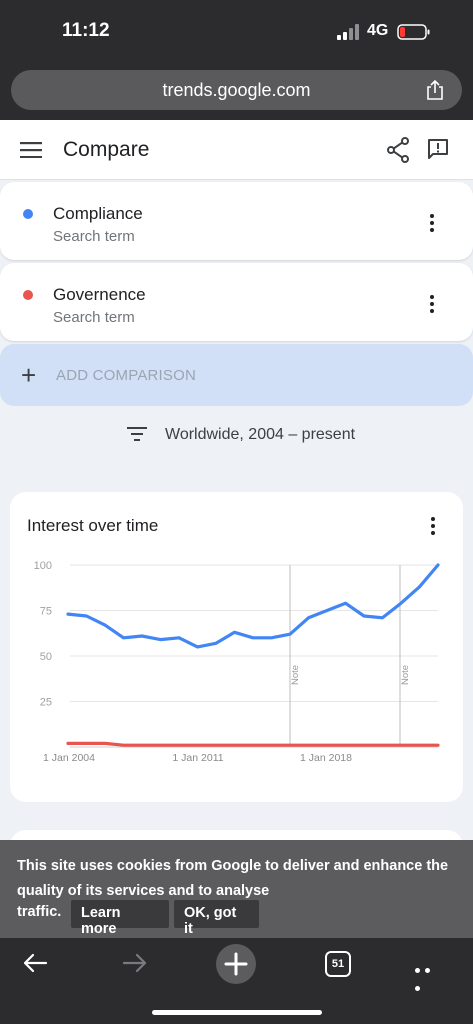  What do you see at coordinates (429, 975) in the screenshot?
I see `more-horiz-icon` at bounding box center [429, 975].